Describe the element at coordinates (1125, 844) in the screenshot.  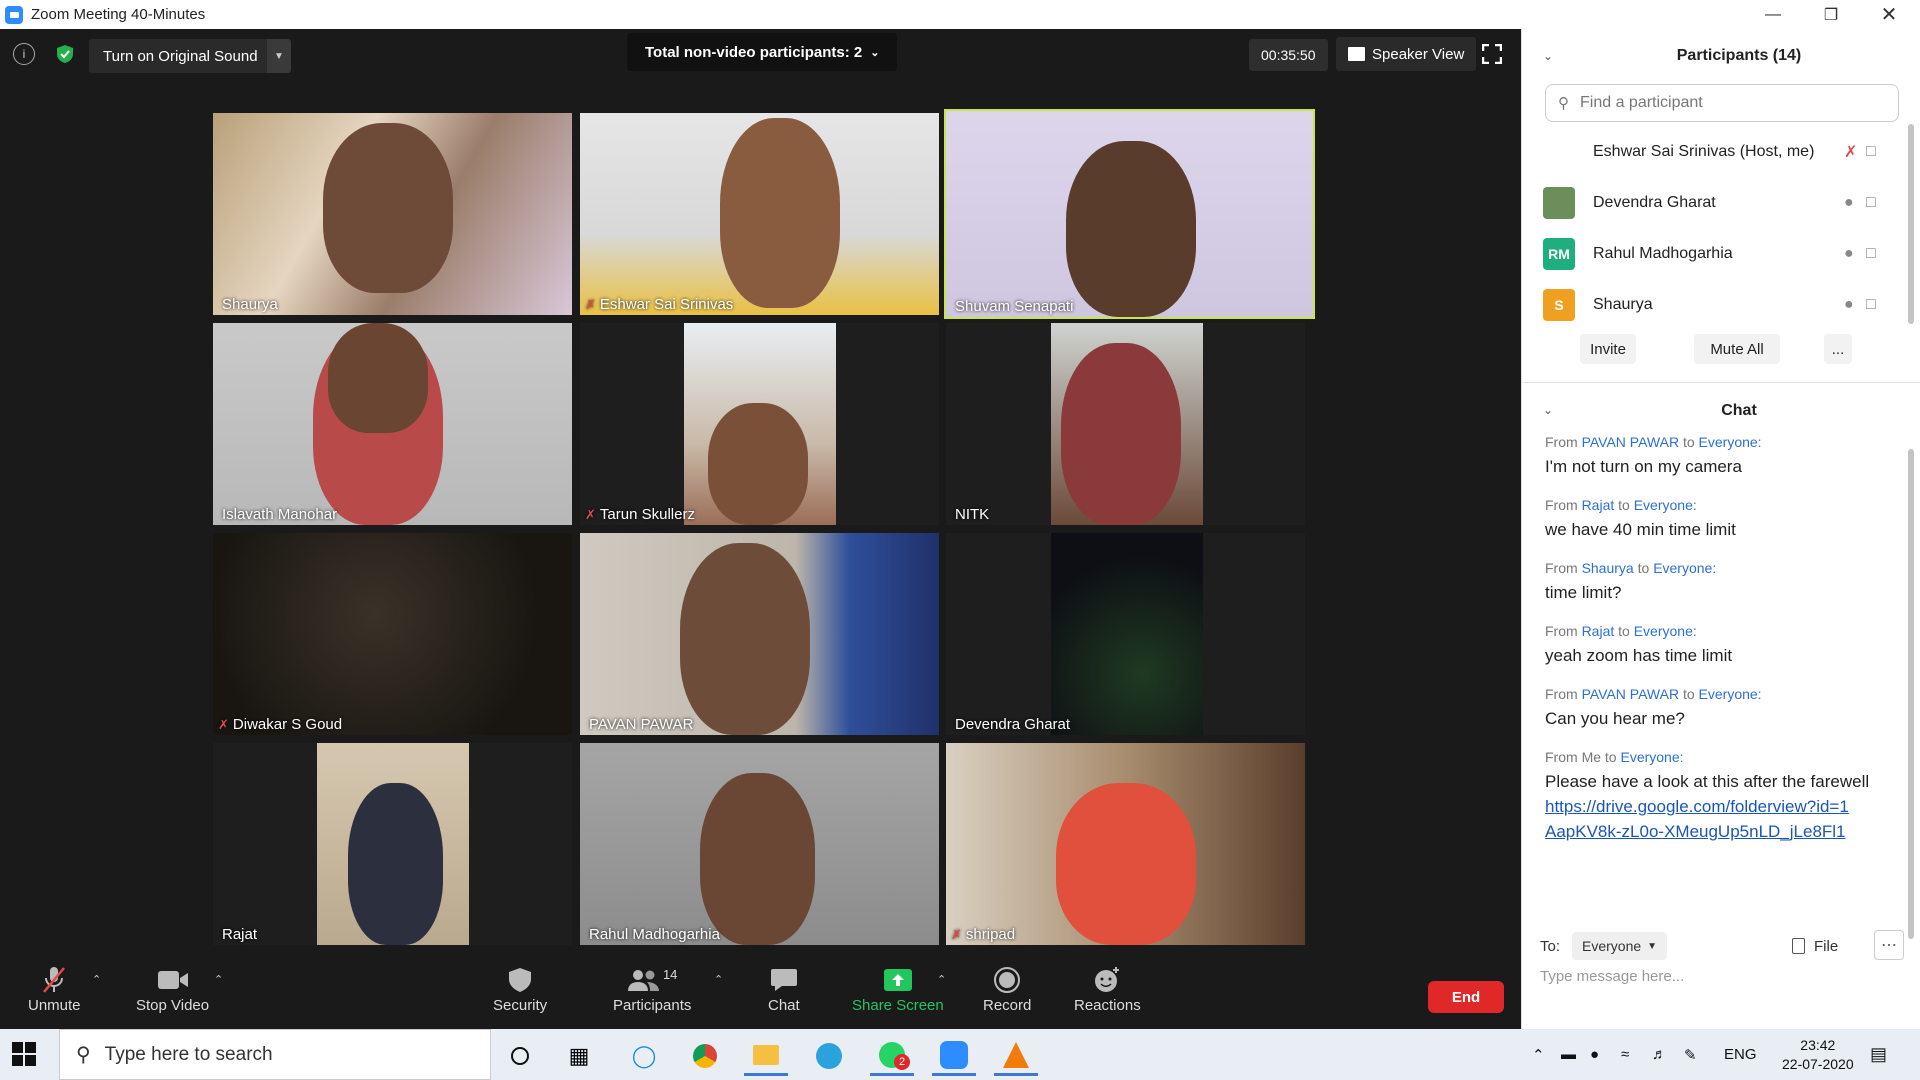
I see `video-tile: ✗ shripad` at that location.